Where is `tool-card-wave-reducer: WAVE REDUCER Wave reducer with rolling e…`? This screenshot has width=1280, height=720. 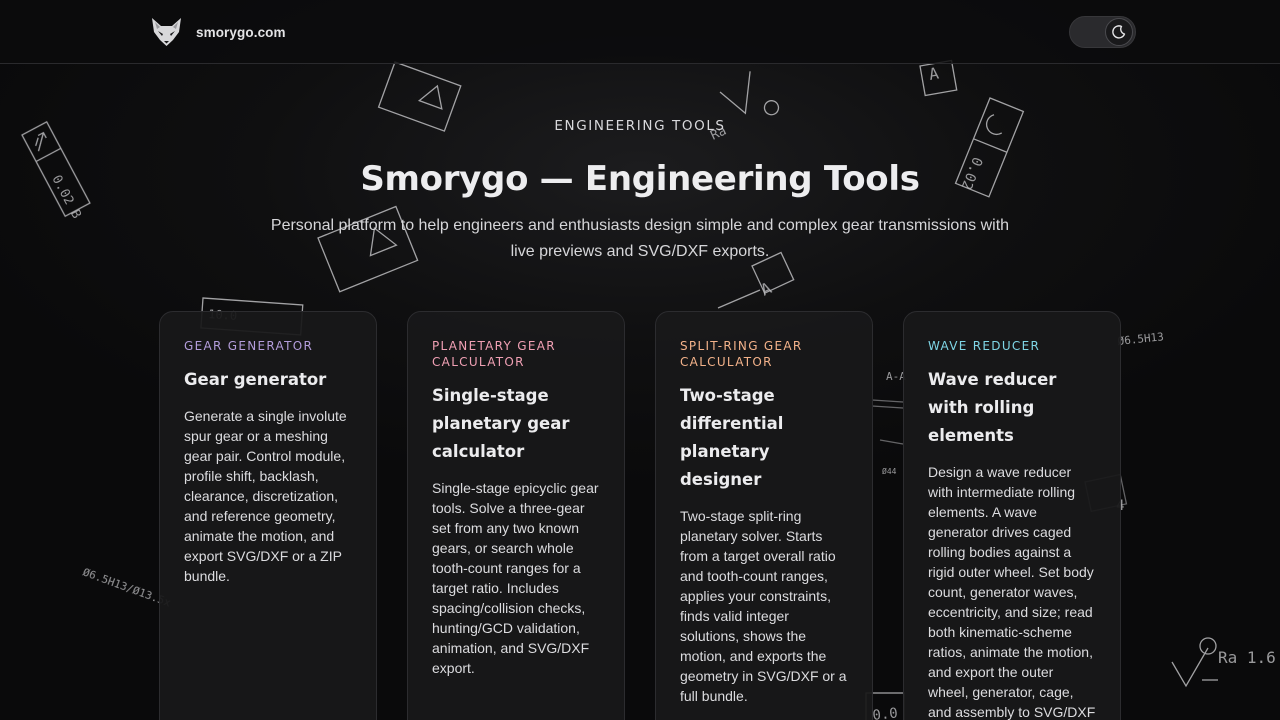
tool-card-wave-reducer: WAVE REDUCER Wave reducer with rolling e… is located at coordinates (1012, 515).